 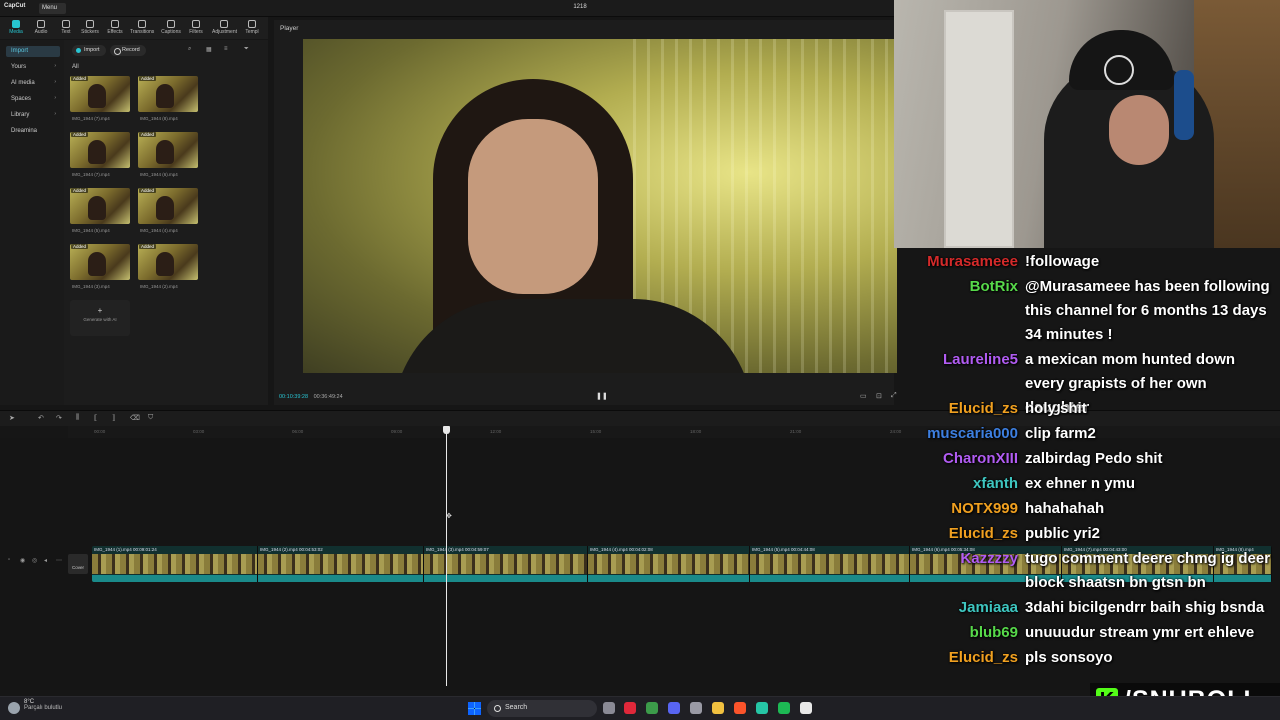 I want to click on hide-track-icon: ◉, so click(x=22, y=560).